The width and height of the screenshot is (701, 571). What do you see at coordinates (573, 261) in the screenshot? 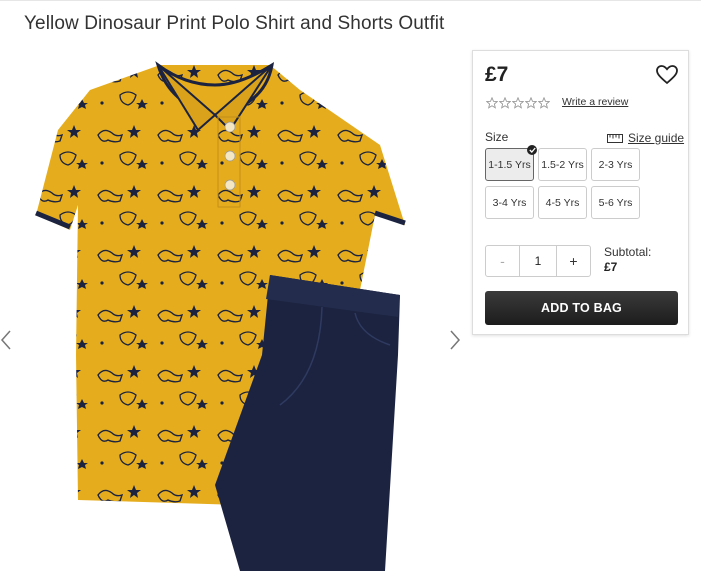
I see `quantity-increase-button: +` at bounding box center [573, 261].